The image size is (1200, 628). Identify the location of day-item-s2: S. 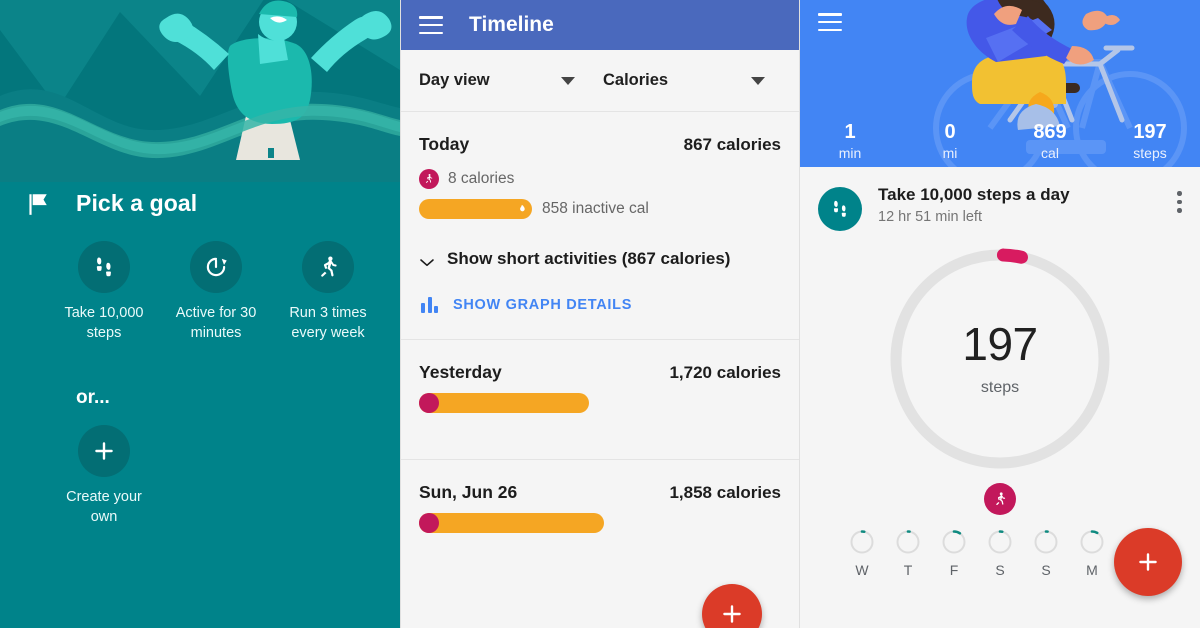
(1046, 553).